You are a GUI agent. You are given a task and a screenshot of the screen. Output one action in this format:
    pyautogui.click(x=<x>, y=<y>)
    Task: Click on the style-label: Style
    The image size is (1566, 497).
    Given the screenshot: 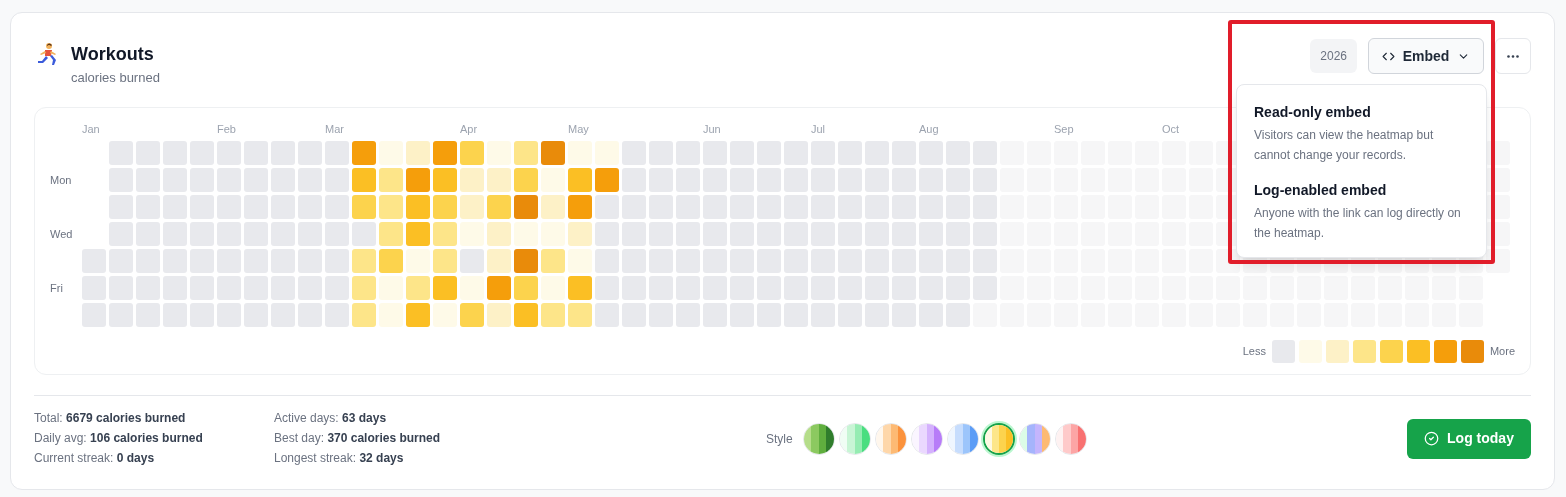 What is the action you would take?
    pyautogui.click(x=779, y=439)
    